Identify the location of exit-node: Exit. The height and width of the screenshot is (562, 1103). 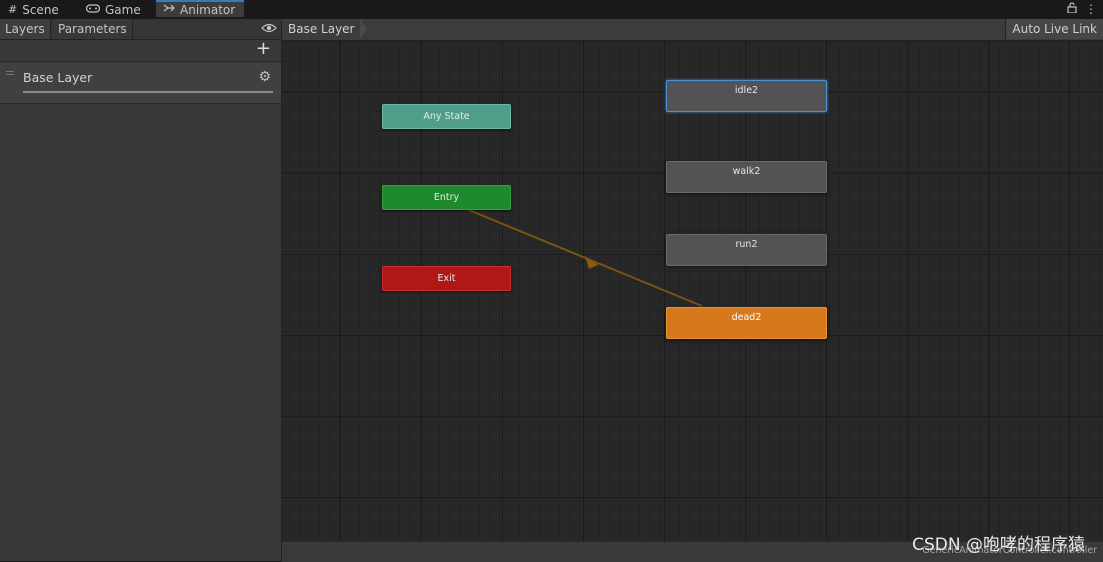
(446, 278).